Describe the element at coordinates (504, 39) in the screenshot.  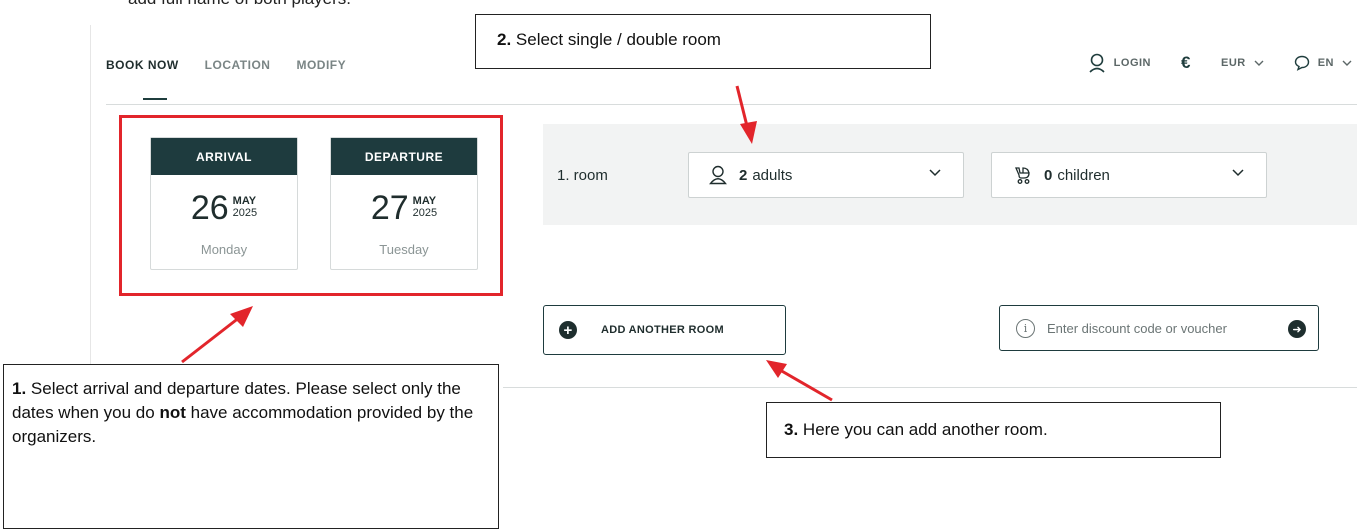
I see `callout-2-number: 2.` at that location.